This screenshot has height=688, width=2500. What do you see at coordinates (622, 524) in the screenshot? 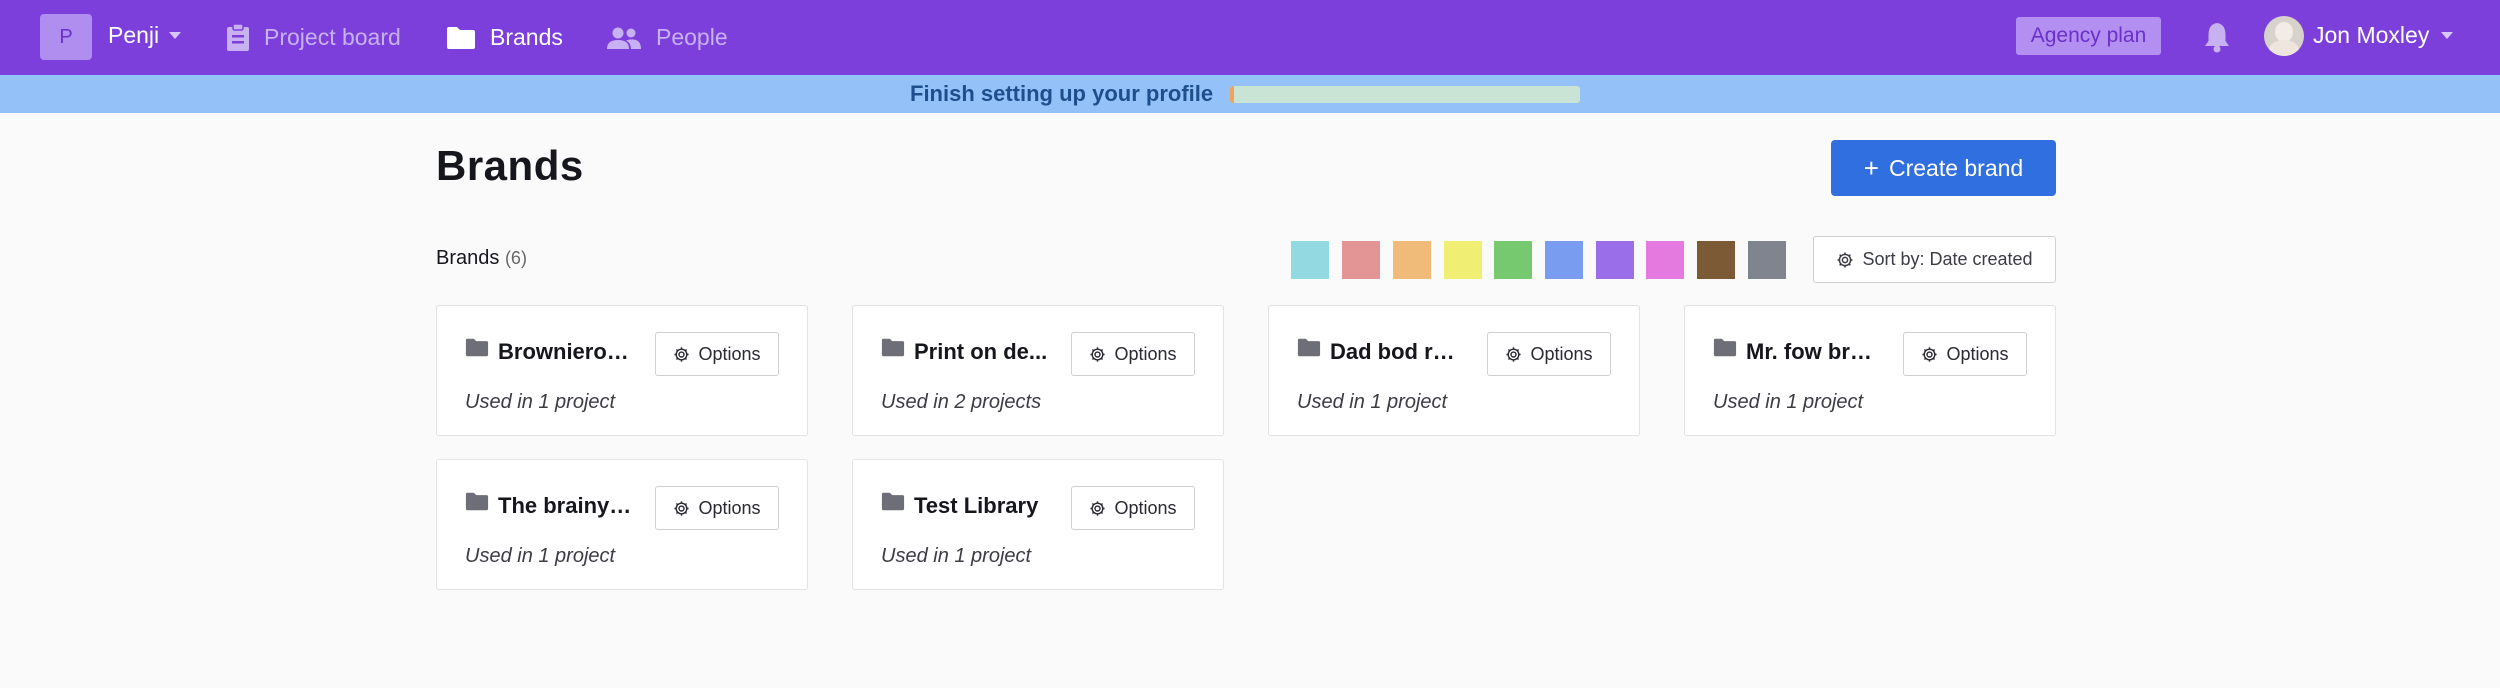
I see `brand-card: The brainy b... Options Used in 1 project` at bounding box center [622, 524].